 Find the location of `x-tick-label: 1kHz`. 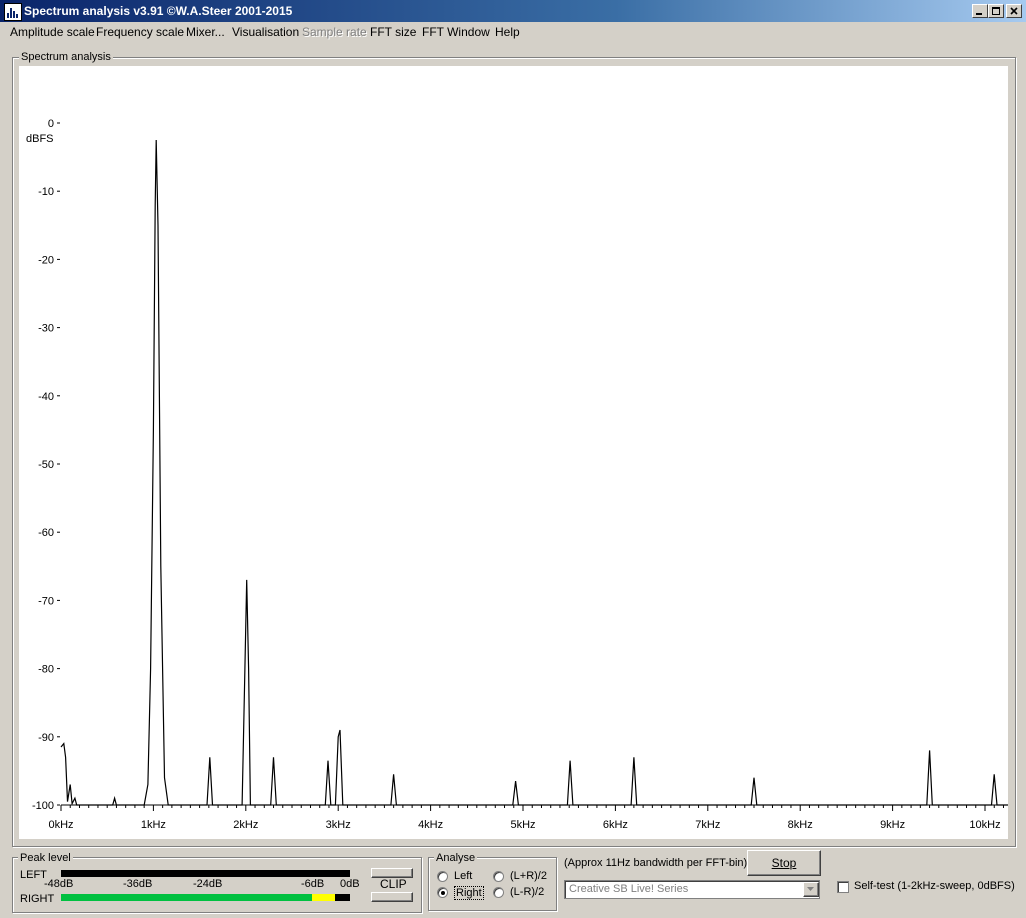

x-tick-label: 1kHz is located at coordinates (153, 825).